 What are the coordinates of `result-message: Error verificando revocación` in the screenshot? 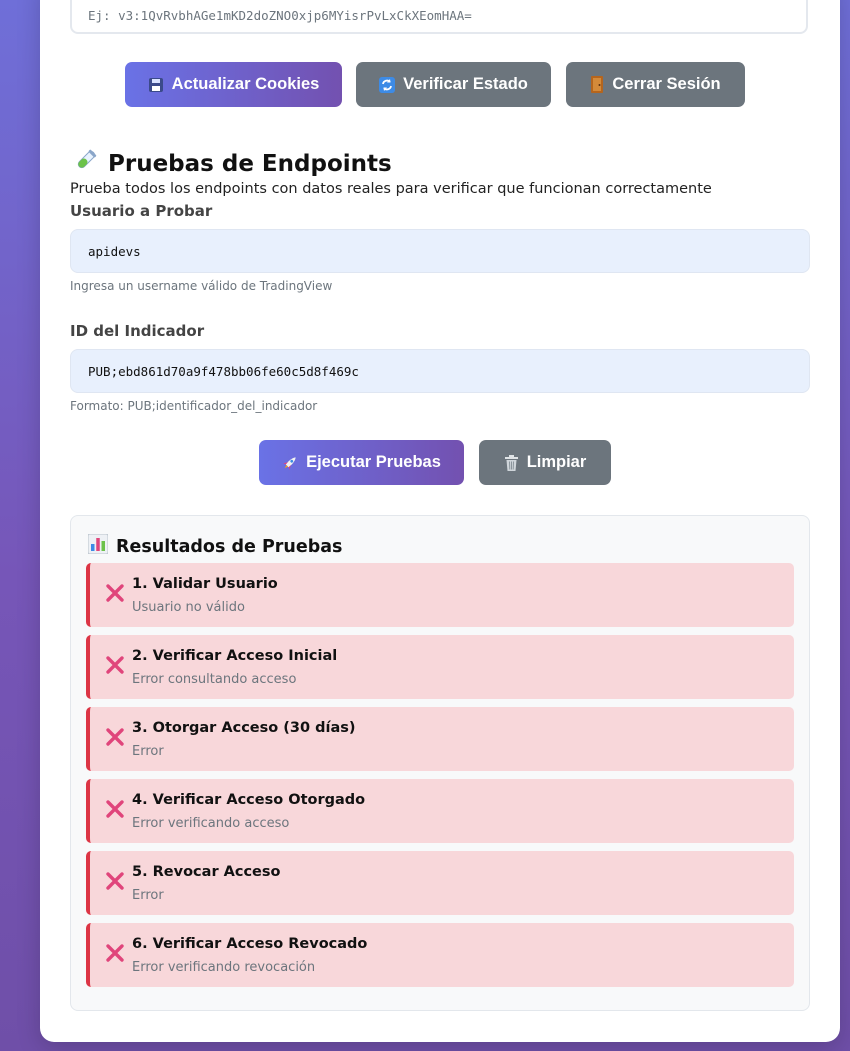 It's located at (224, 967).